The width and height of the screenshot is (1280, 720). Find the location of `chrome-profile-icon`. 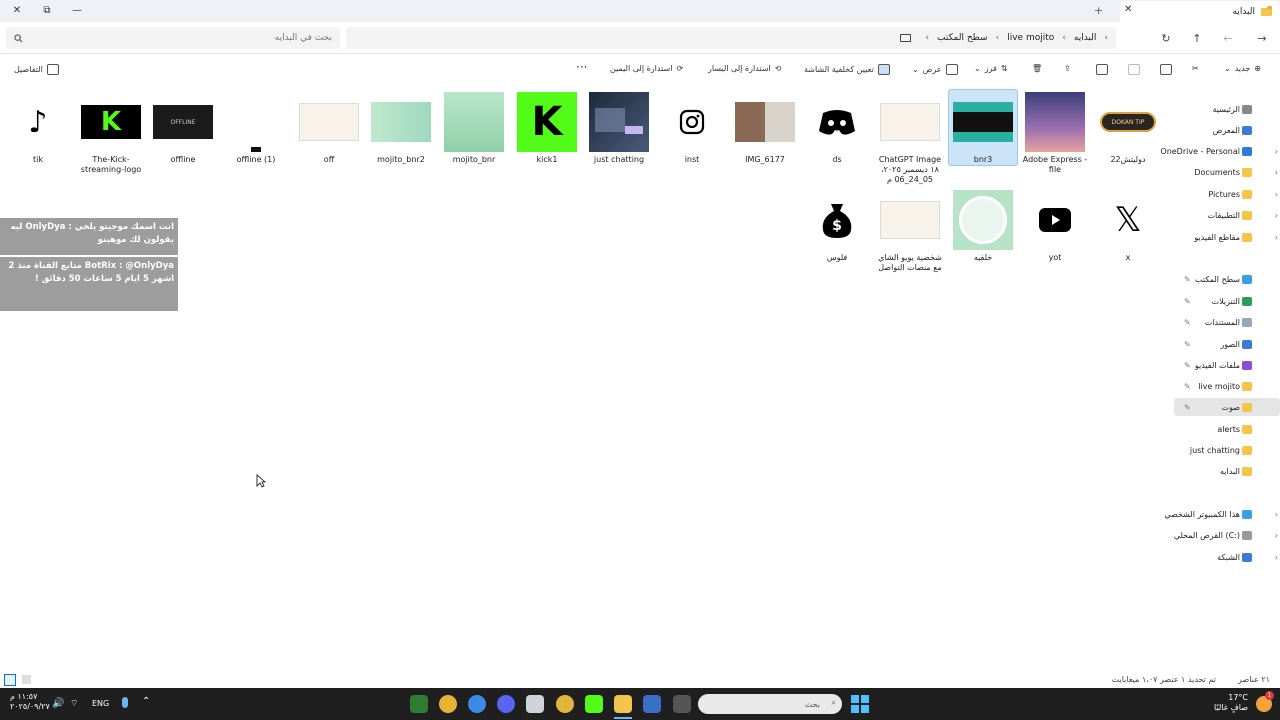

chrome-profile-icon is located at coordinates (477, 704).